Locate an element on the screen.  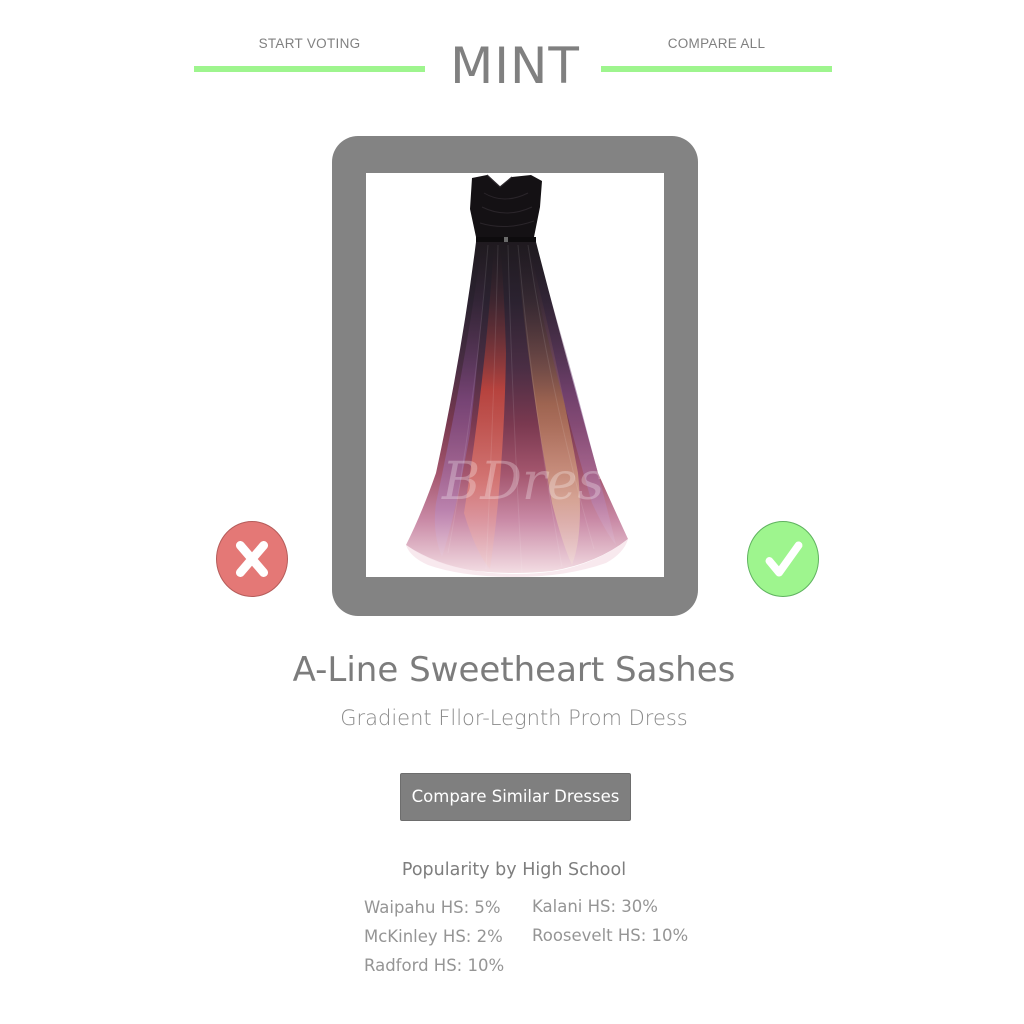
popularity-heading: Popularity by High School is located at coordinates (514, 870).